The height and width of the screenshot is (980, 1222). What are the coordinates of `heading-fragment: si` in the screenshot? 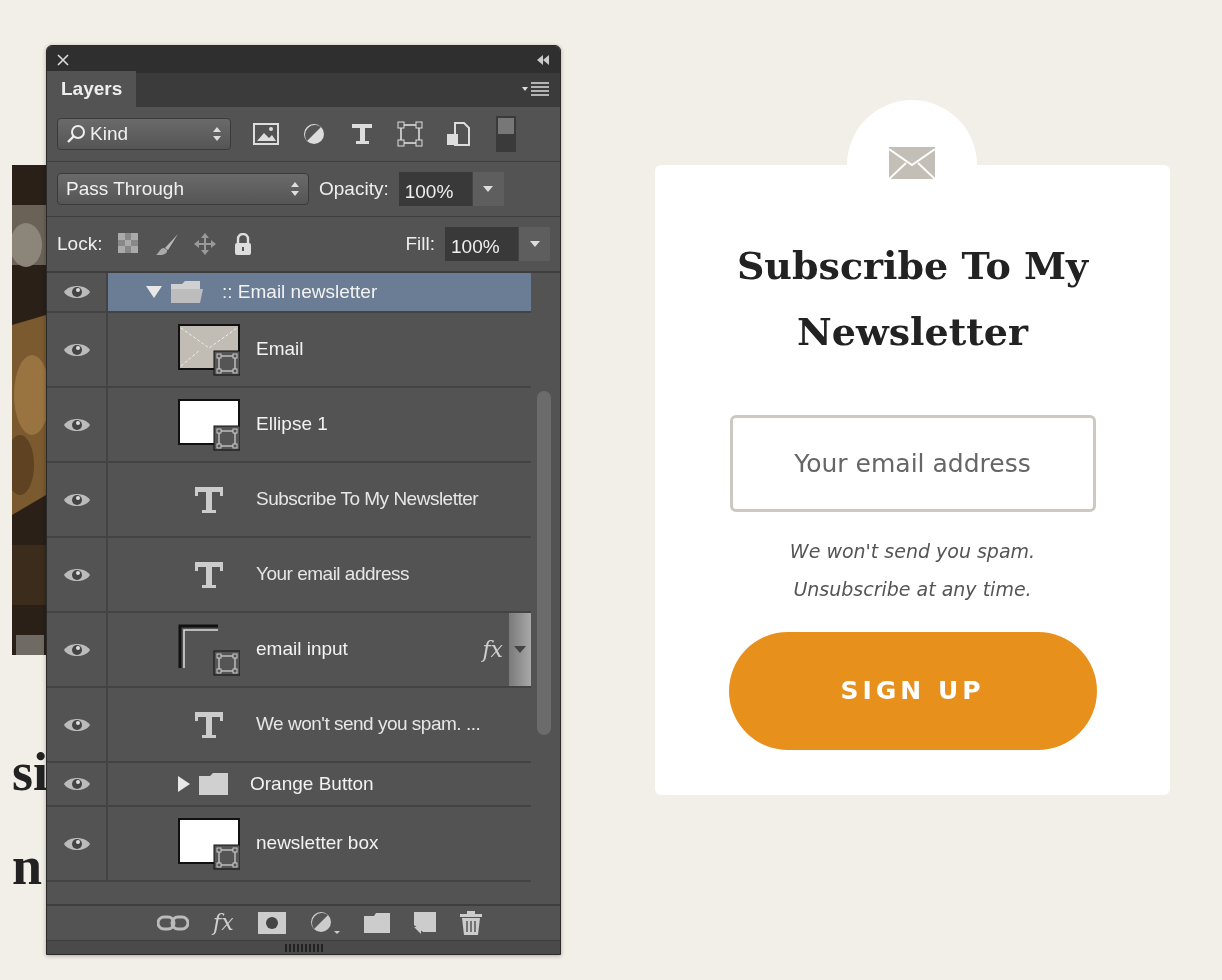 It's located at (29, 772).